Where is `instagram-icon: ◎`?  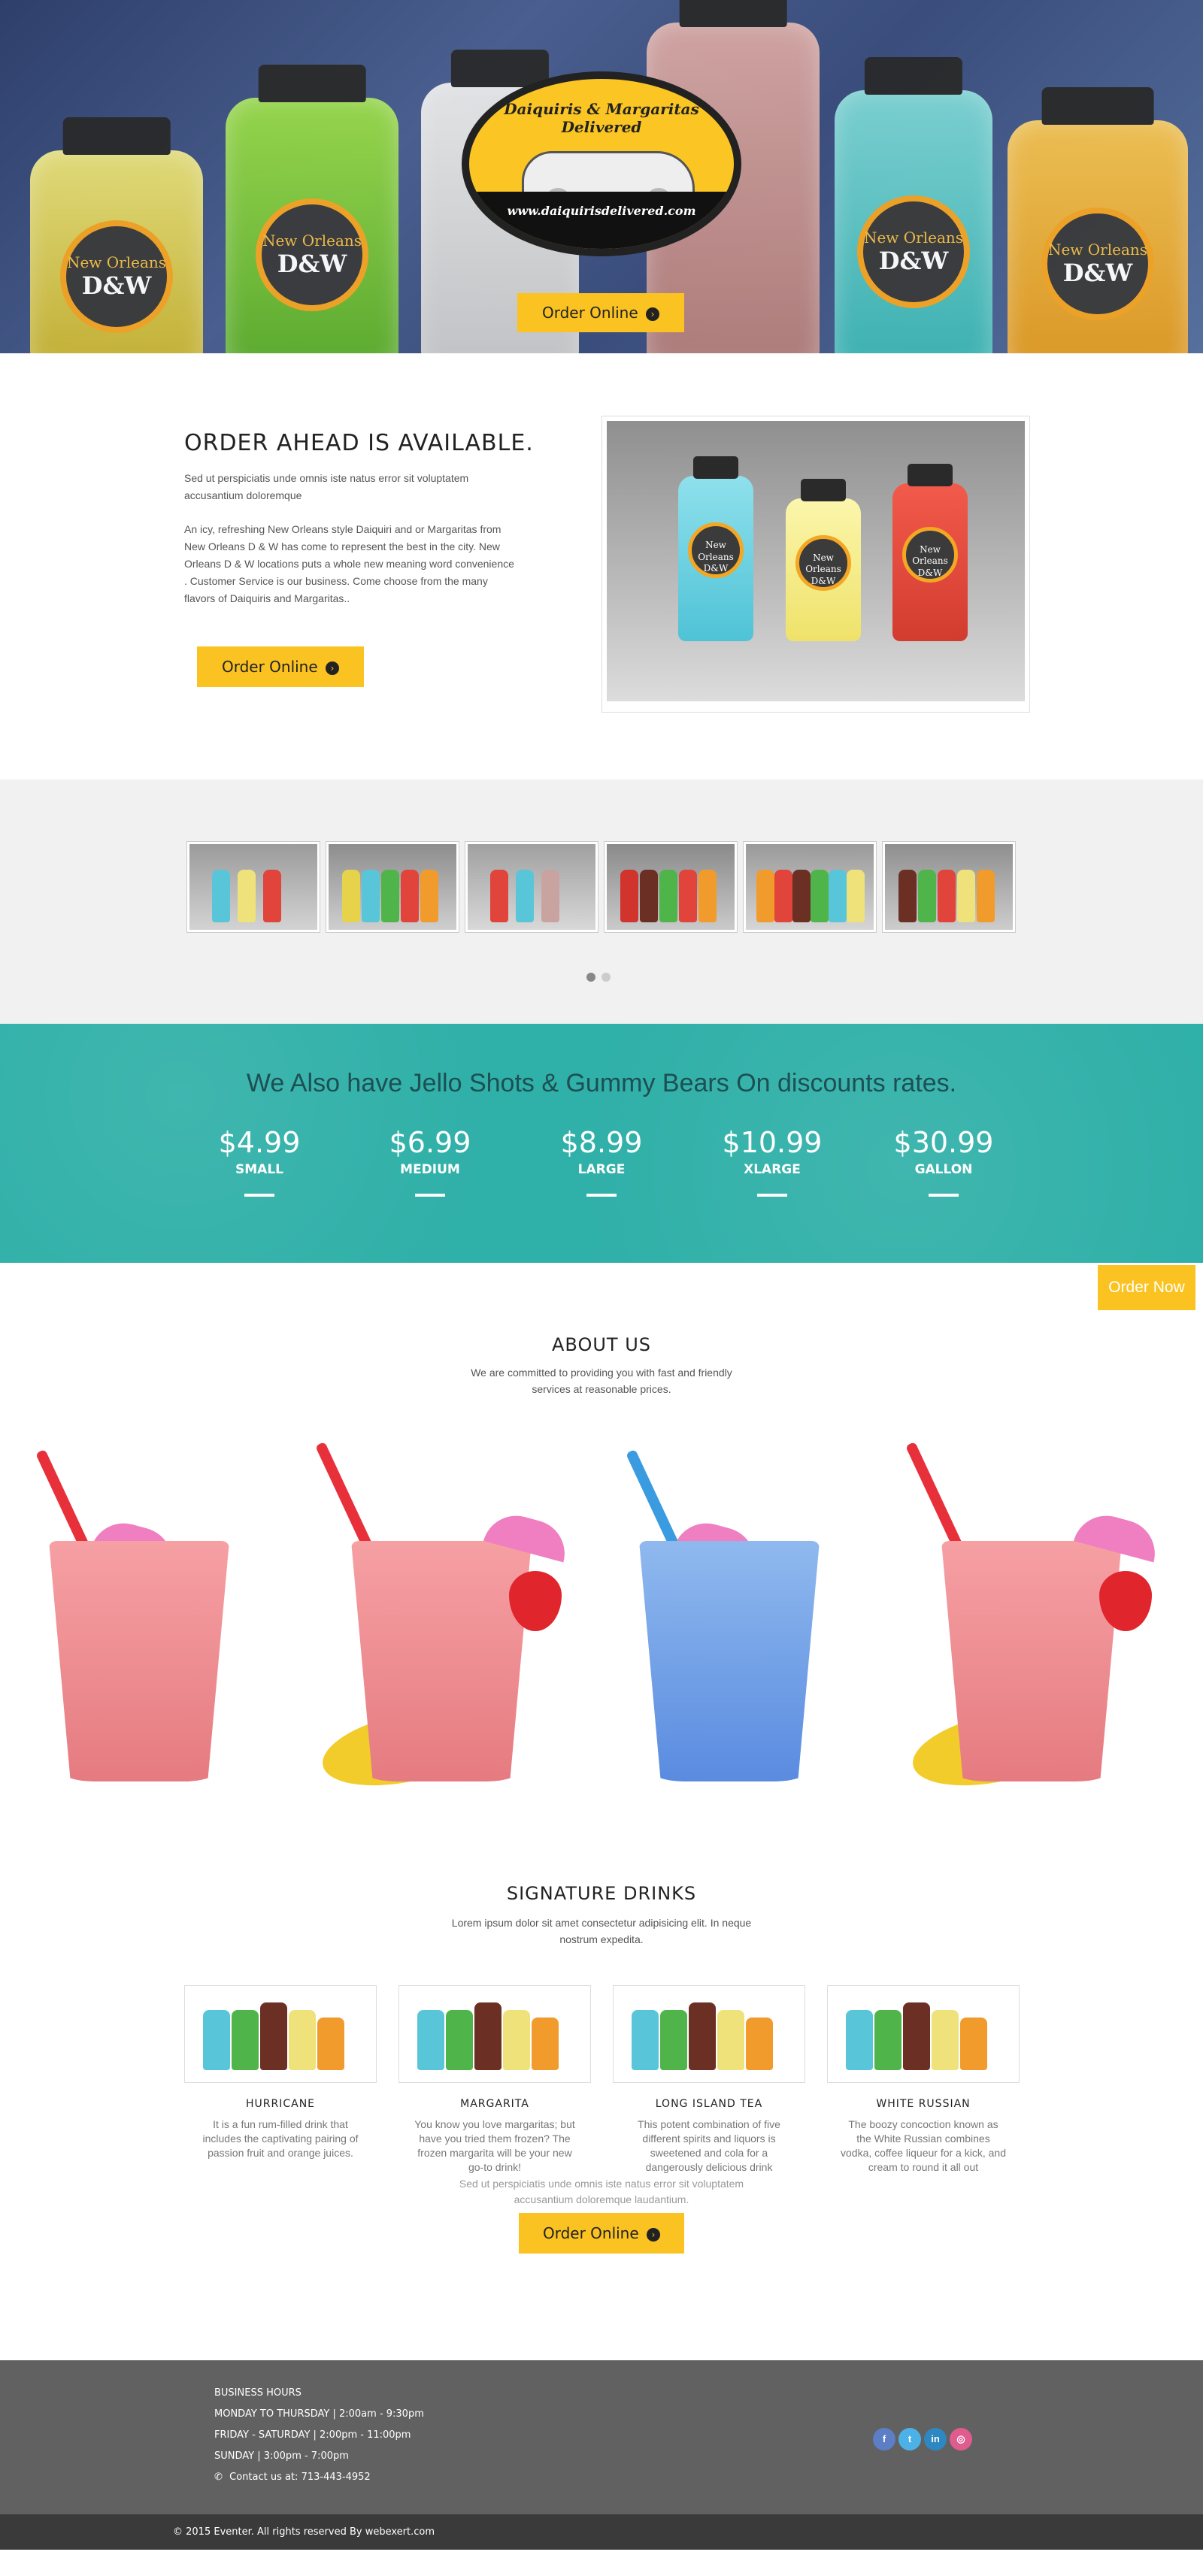 instagram-icon: ◎ is located at coordinates (961, 2439).